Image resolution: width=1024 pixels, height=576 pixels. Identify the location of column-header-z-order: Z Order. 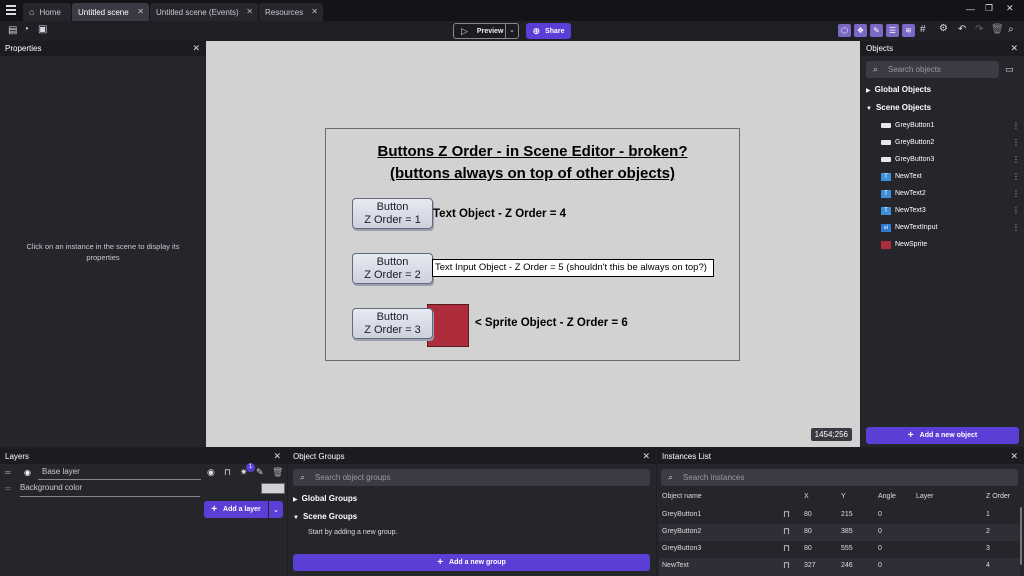
(998, 496).